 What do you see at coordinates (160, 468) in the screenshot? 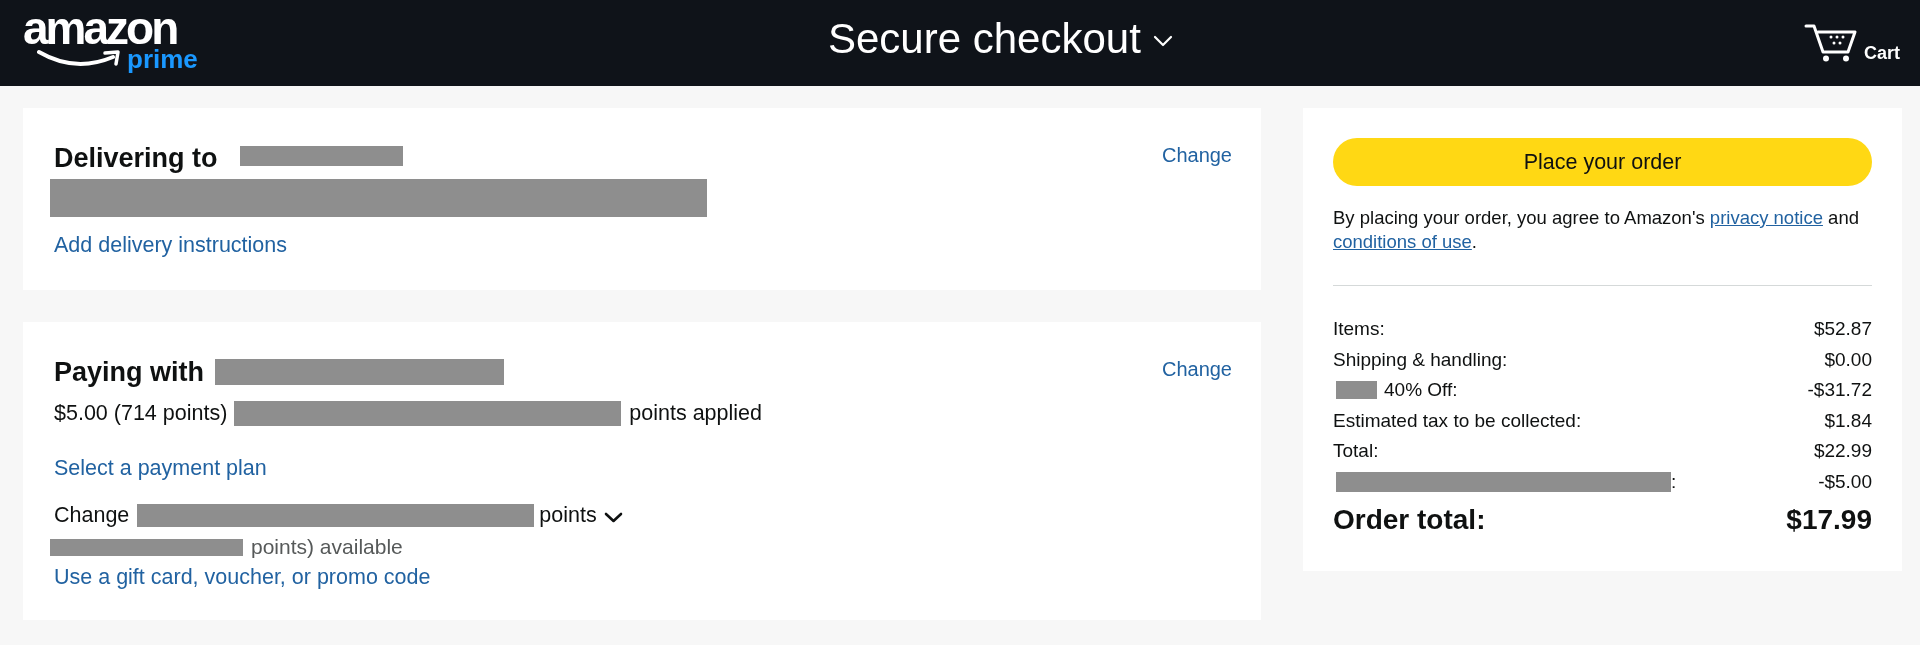
I see `payment-plan-link: Select a payment plan` at bounding box center [160, 468].